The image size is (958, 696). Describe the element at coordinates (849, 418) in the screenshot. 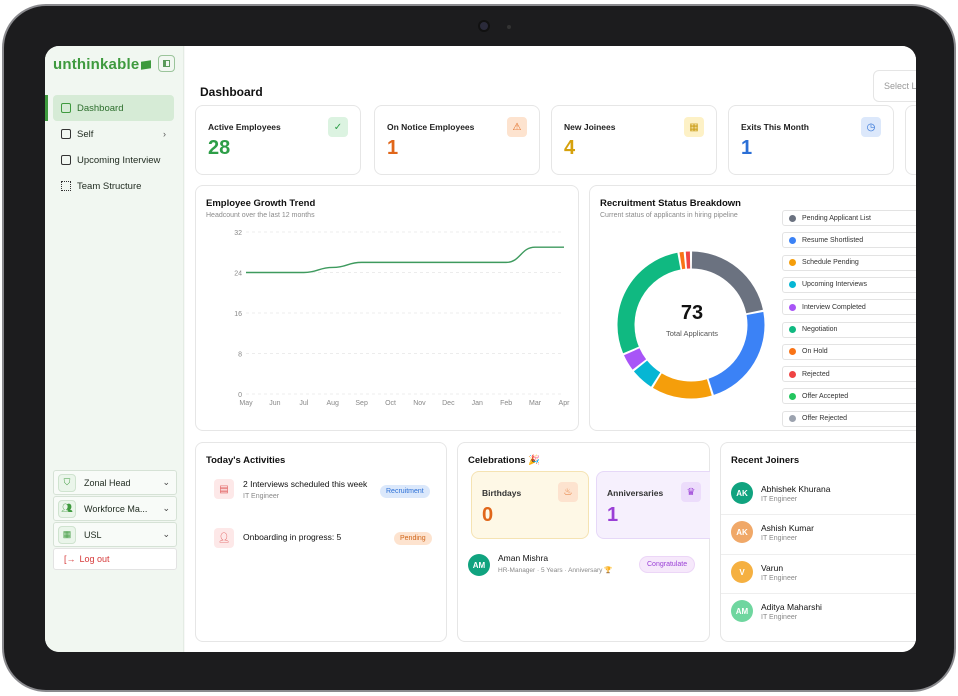

I see `legend-item: Offer Rejected` at that location.